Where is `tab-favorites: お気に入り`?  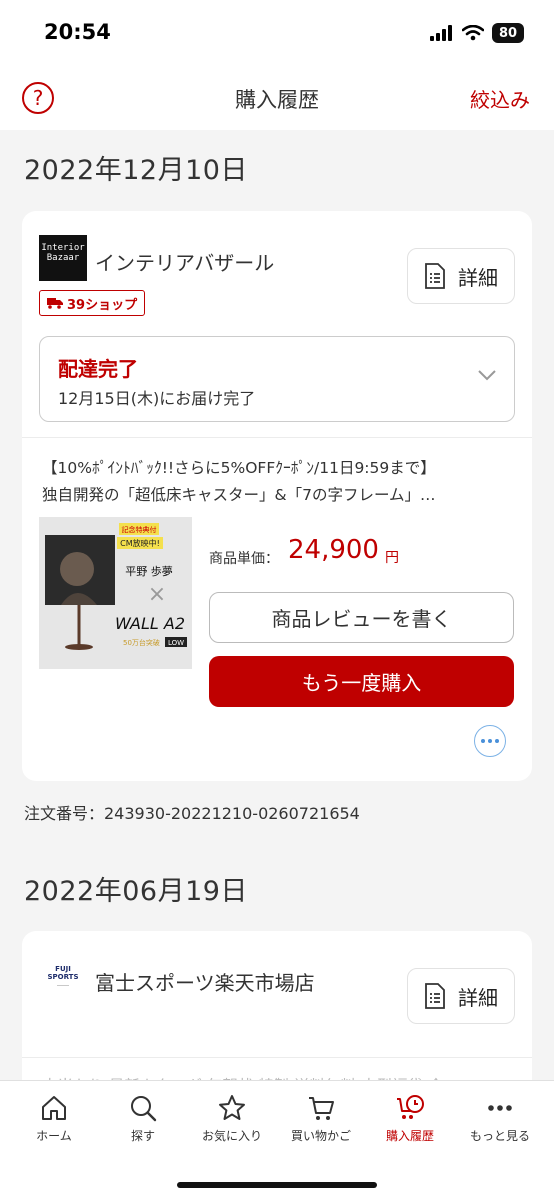
tab-favorites: お気に入り is located at coordinates (232, 1118).